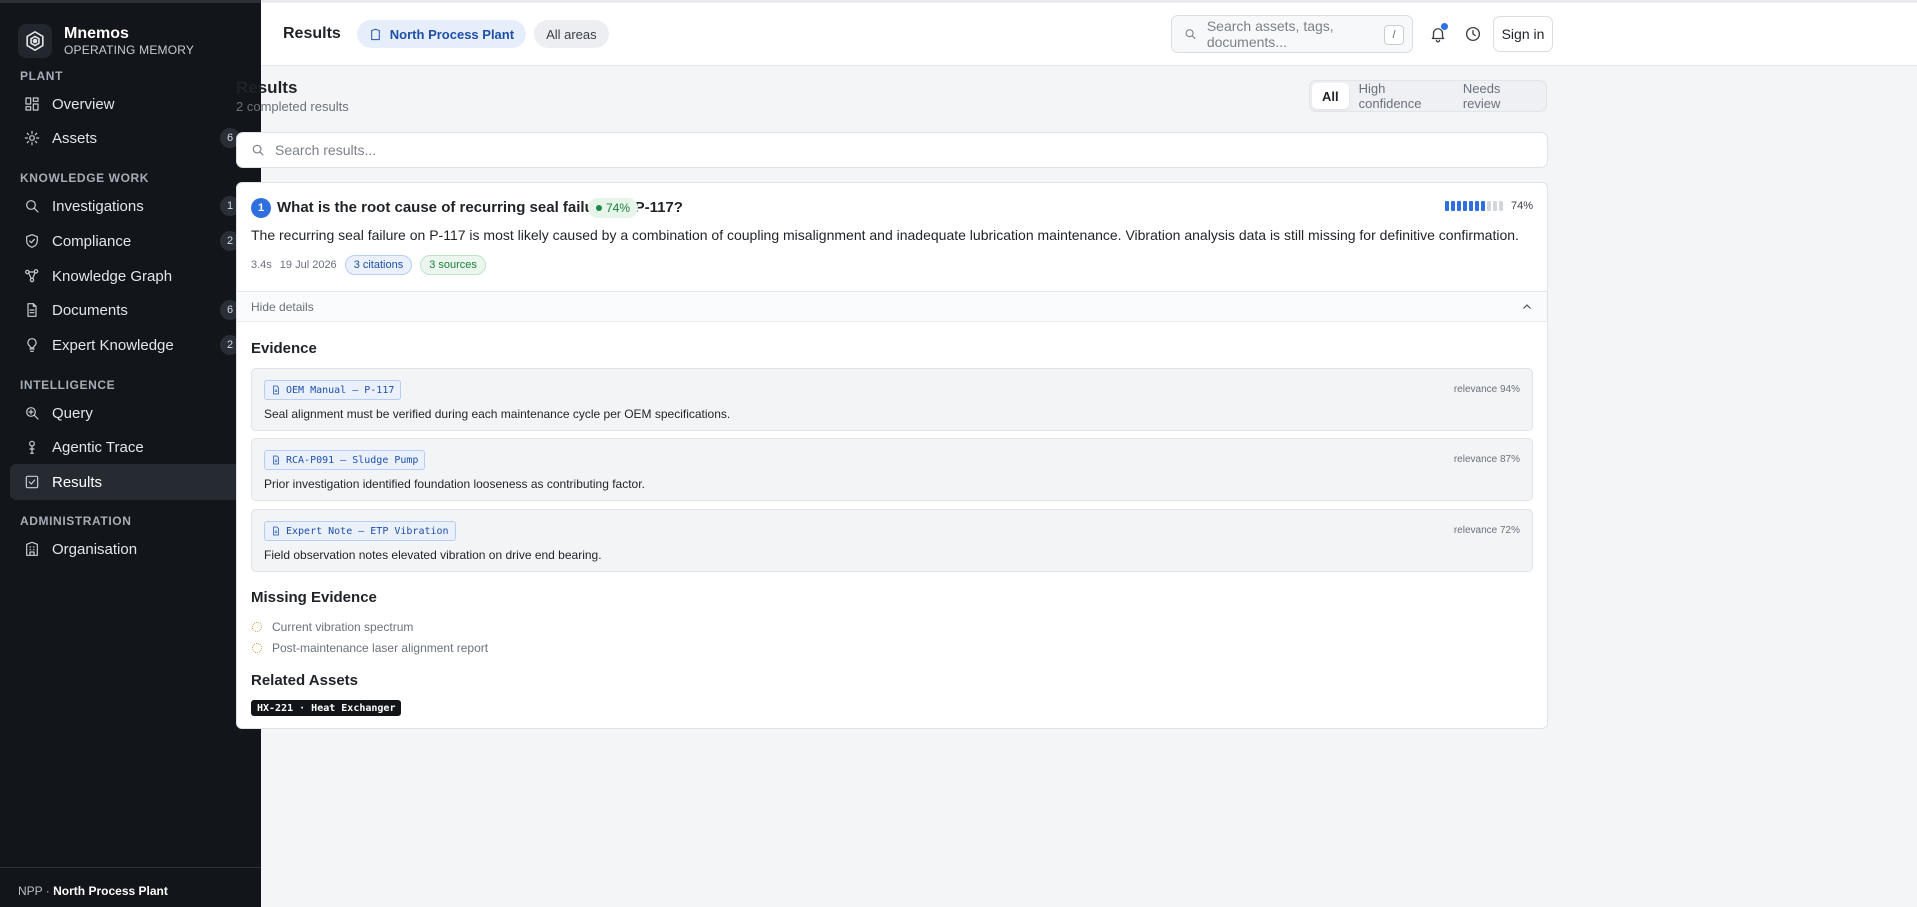  I want to click on page-subtitle: 2 completed results, so click(292, 106).